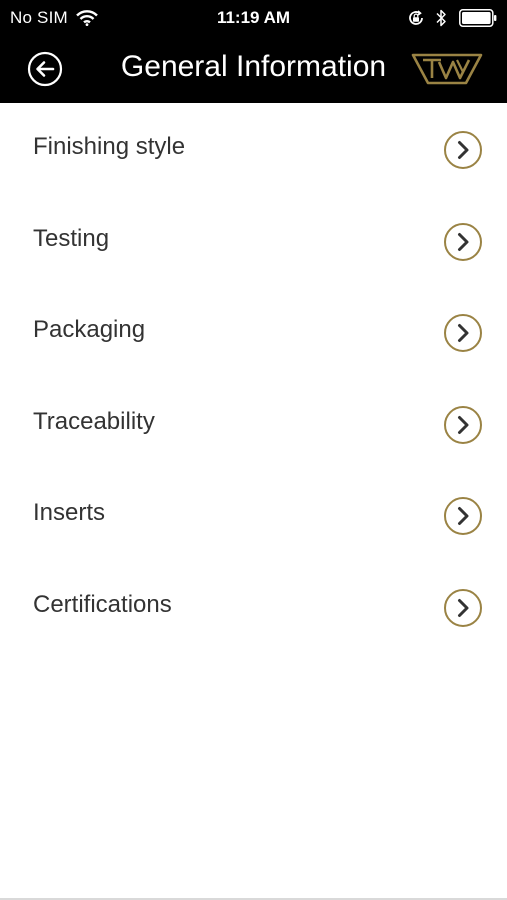 Image resolution: width=507 pixels, height=900 pixels. Describe the element at coordinates (447, 69) in the screenshot. I see `brand-logo-icon` at that location.